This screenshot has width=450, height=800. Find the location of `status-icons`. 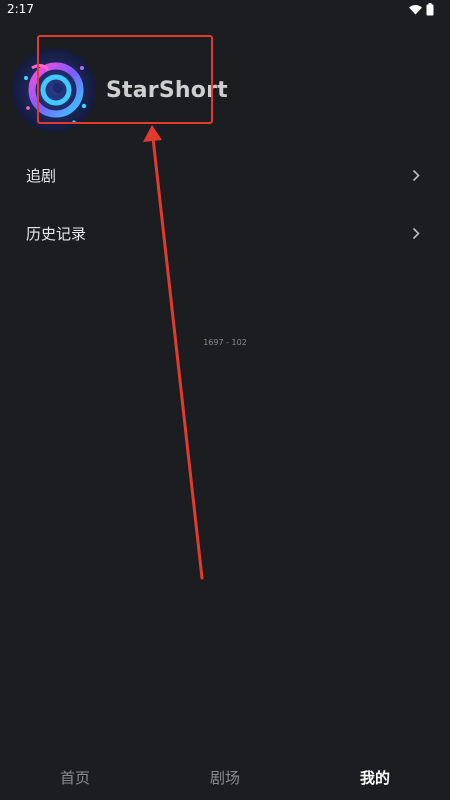

status-icons is located at coordinates (421, 9).